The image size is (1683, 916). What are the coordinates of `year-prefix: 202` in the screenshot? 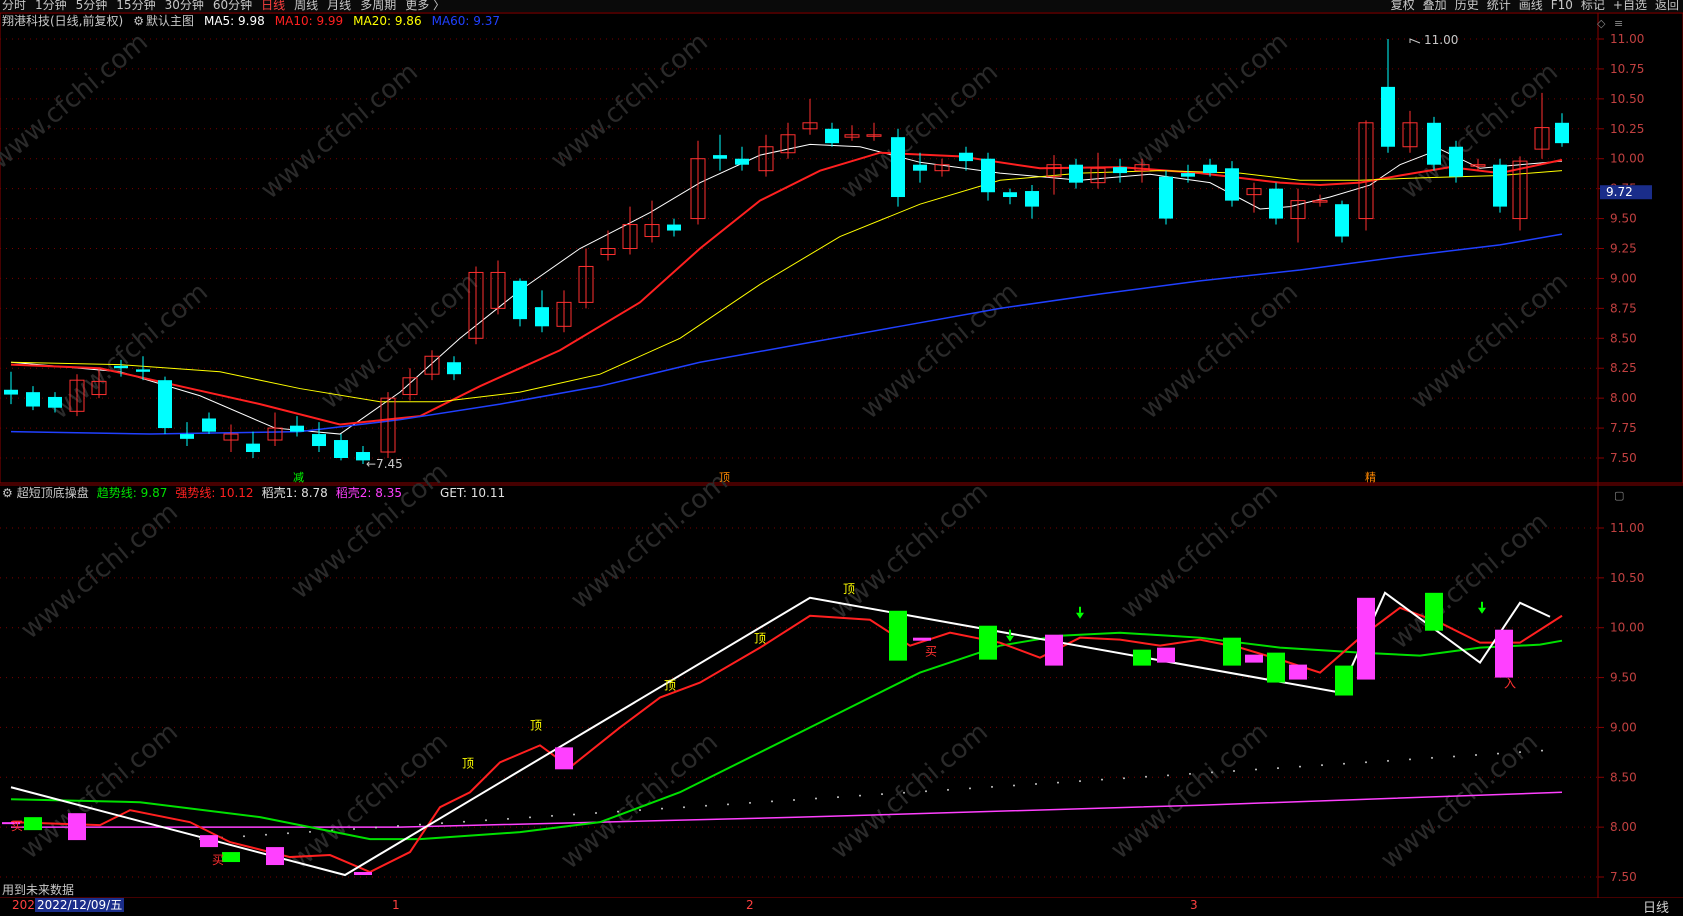 It's located at (23, 905).